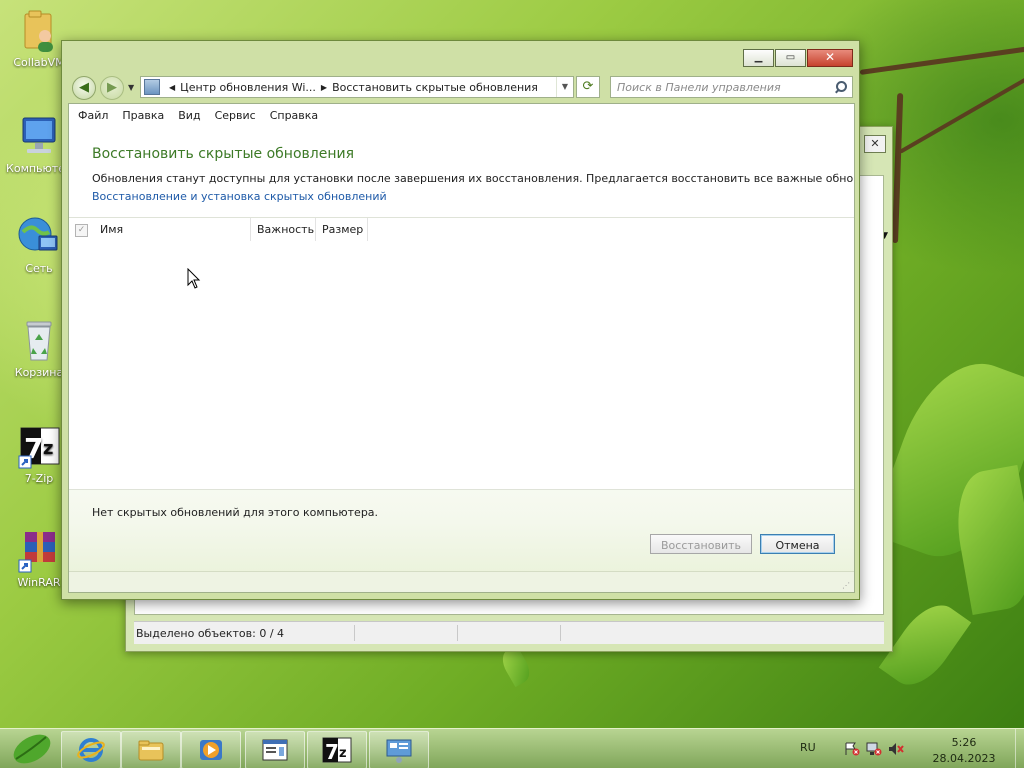  Describe the element at coordinates (564, 87) in the screenshot. I see `address-dropdown-icon: ▼` at that location.